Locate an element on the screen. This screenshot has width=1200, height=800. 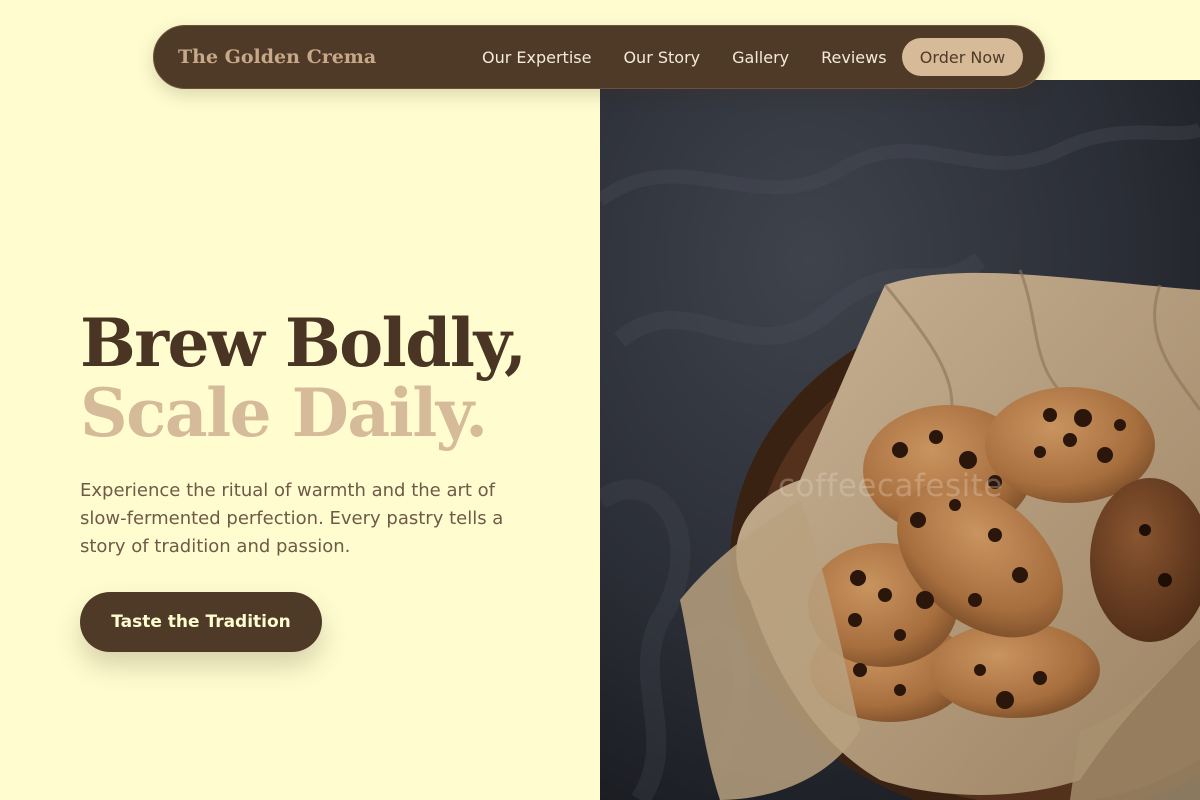
nav-link-reviews: Reviews is located at coordinates (853, 57).